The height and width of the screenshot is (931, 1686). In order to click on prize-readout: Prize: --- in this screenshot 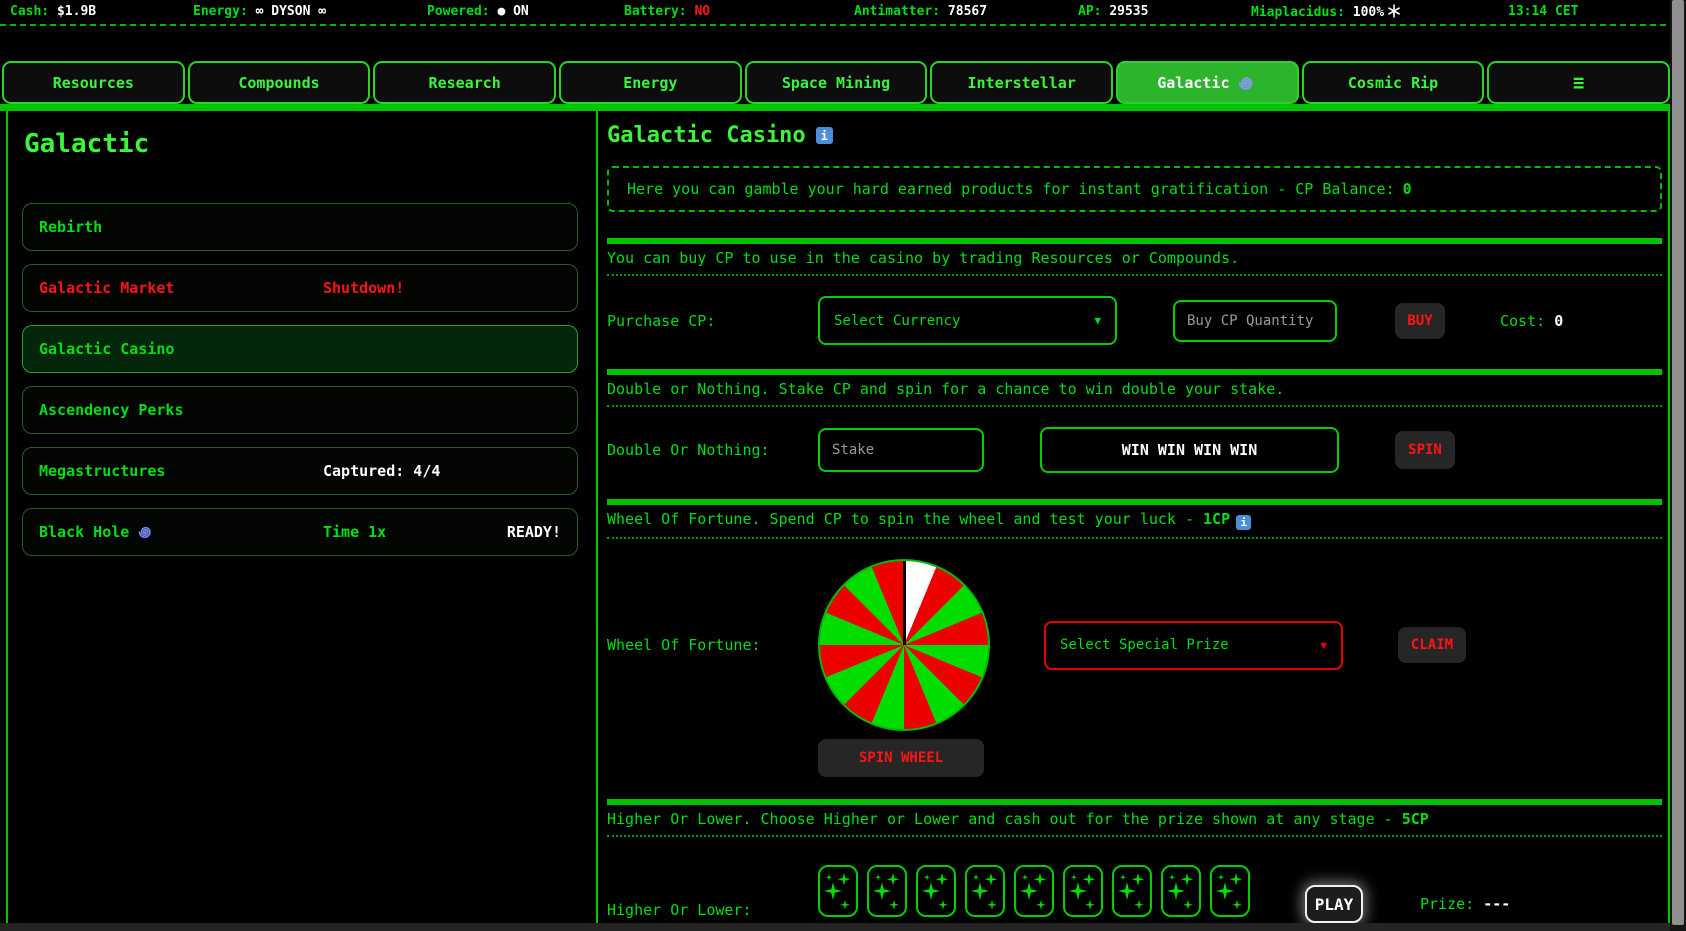, I will do `click(1465, 904)`.